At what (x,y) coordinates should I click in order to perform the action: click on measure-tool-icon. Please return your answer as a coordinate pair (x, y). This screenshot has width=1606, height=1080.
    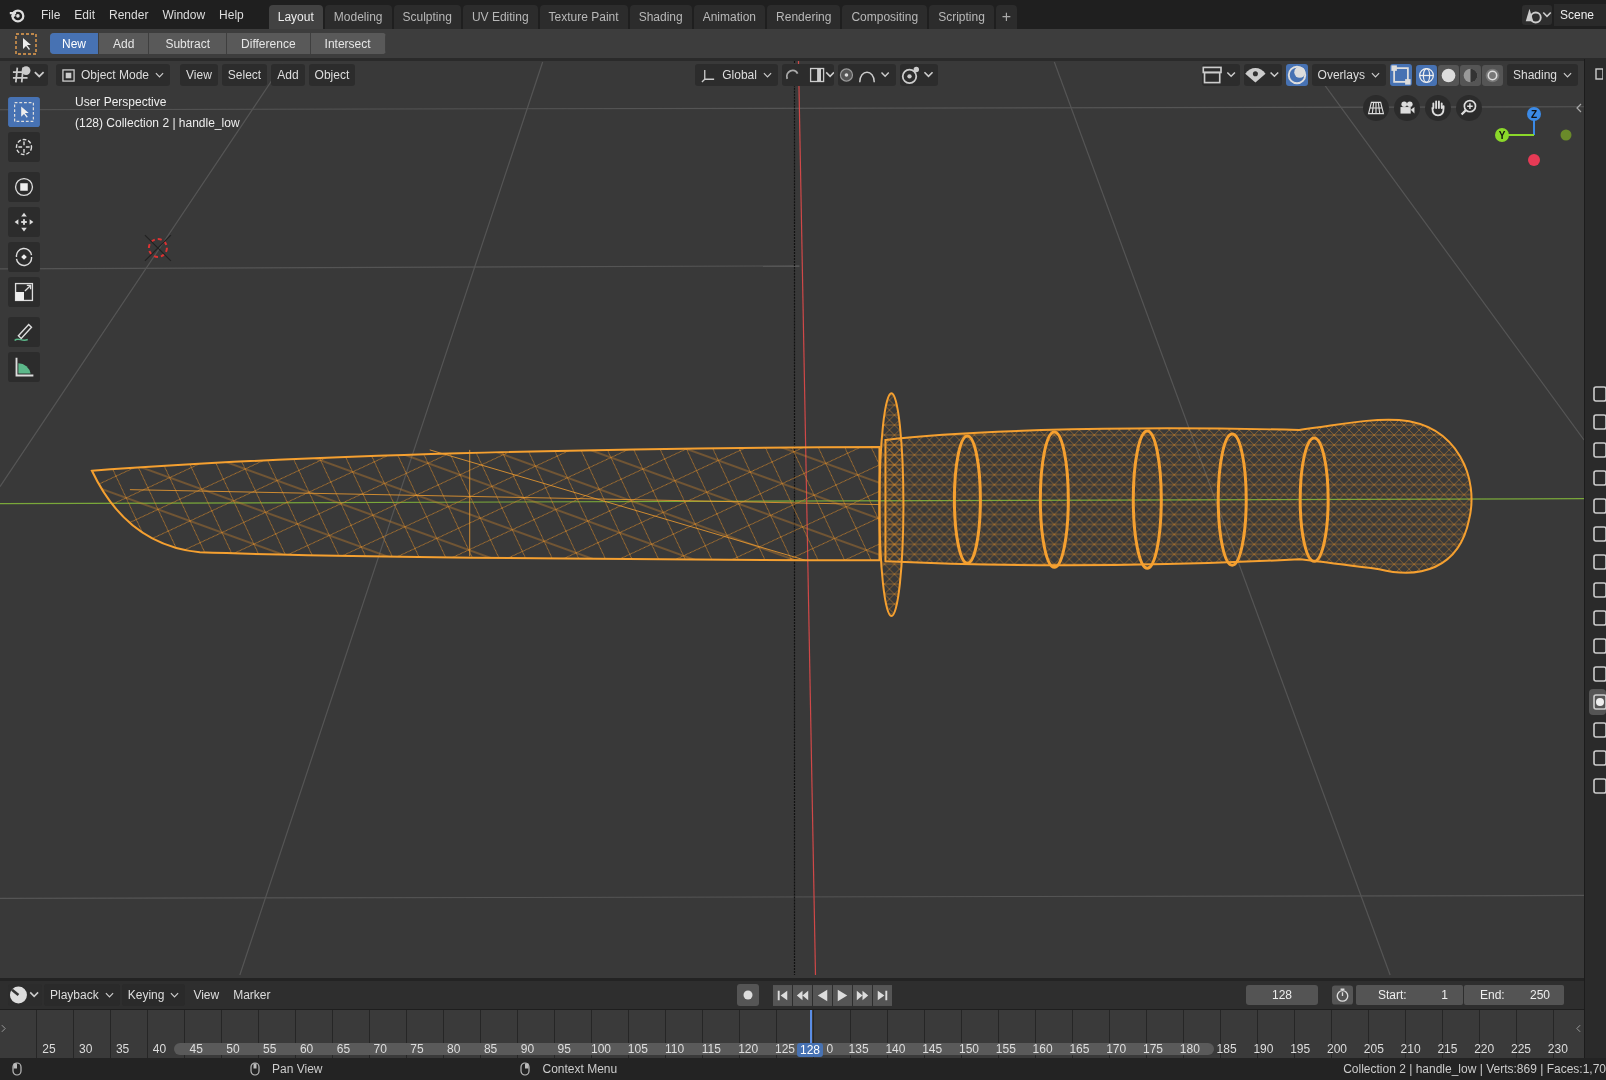
    Looking at the image, I should click on (24, 367).